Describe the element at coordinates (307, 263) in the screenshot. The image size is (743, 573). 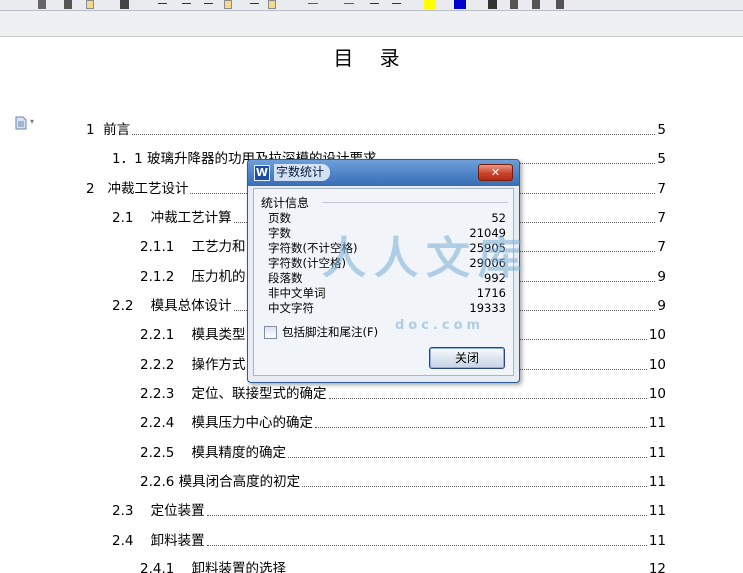
I see `stat-label: 字符数(计空格)` at that location.